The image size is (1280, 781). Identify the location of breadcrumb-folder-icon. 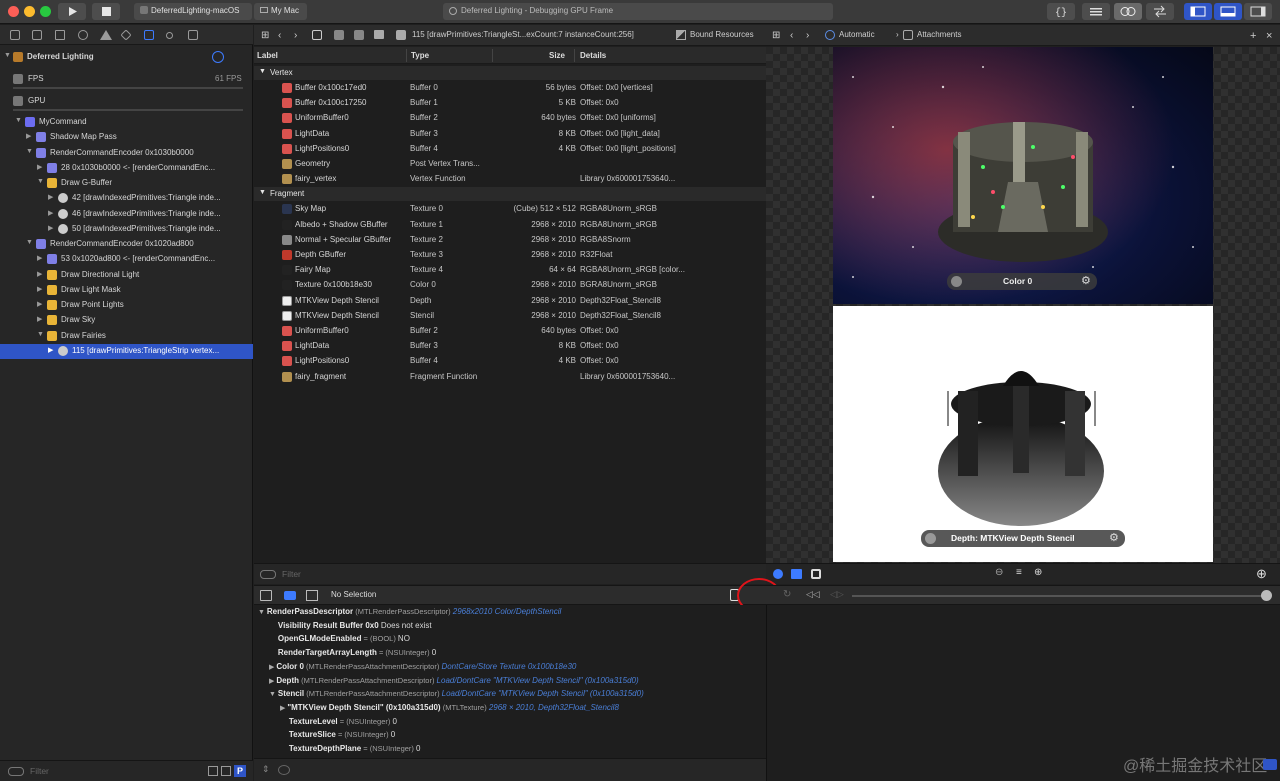
(379, 34).